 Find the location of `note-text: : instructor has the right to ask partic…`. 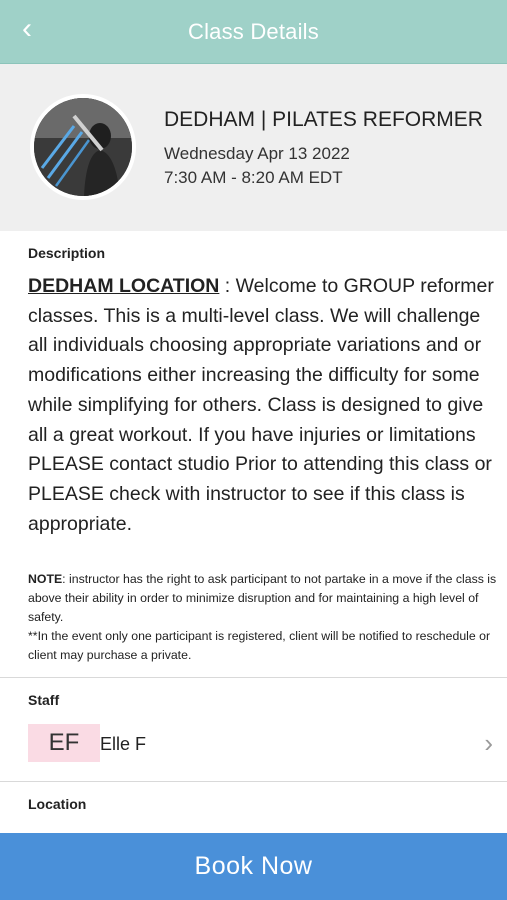

note-text: : instructor has the right to ask partic… is located at coordinates (262, 598).